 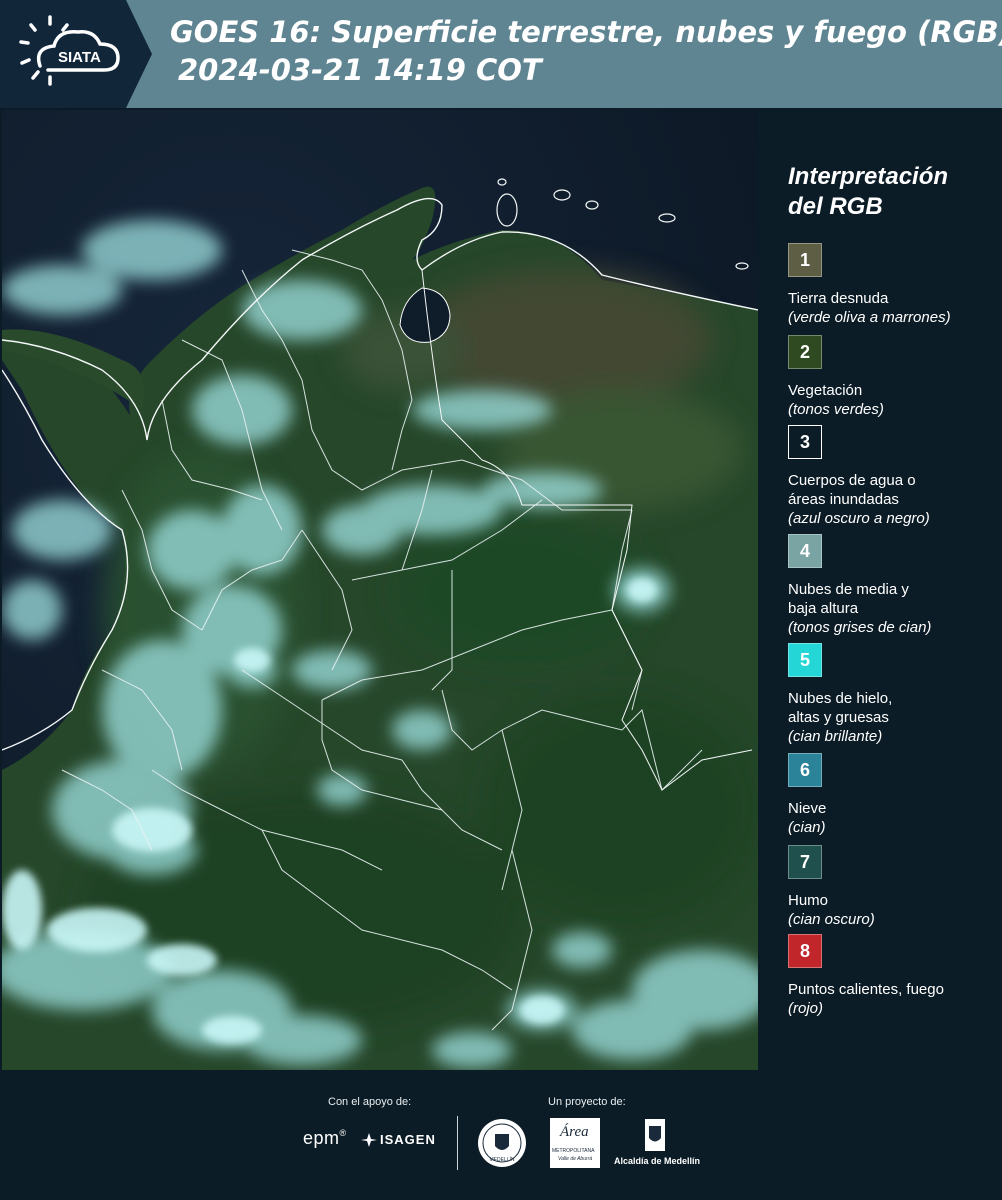 I want to click on legend-swatch: 2, so click(x=805, y=352).